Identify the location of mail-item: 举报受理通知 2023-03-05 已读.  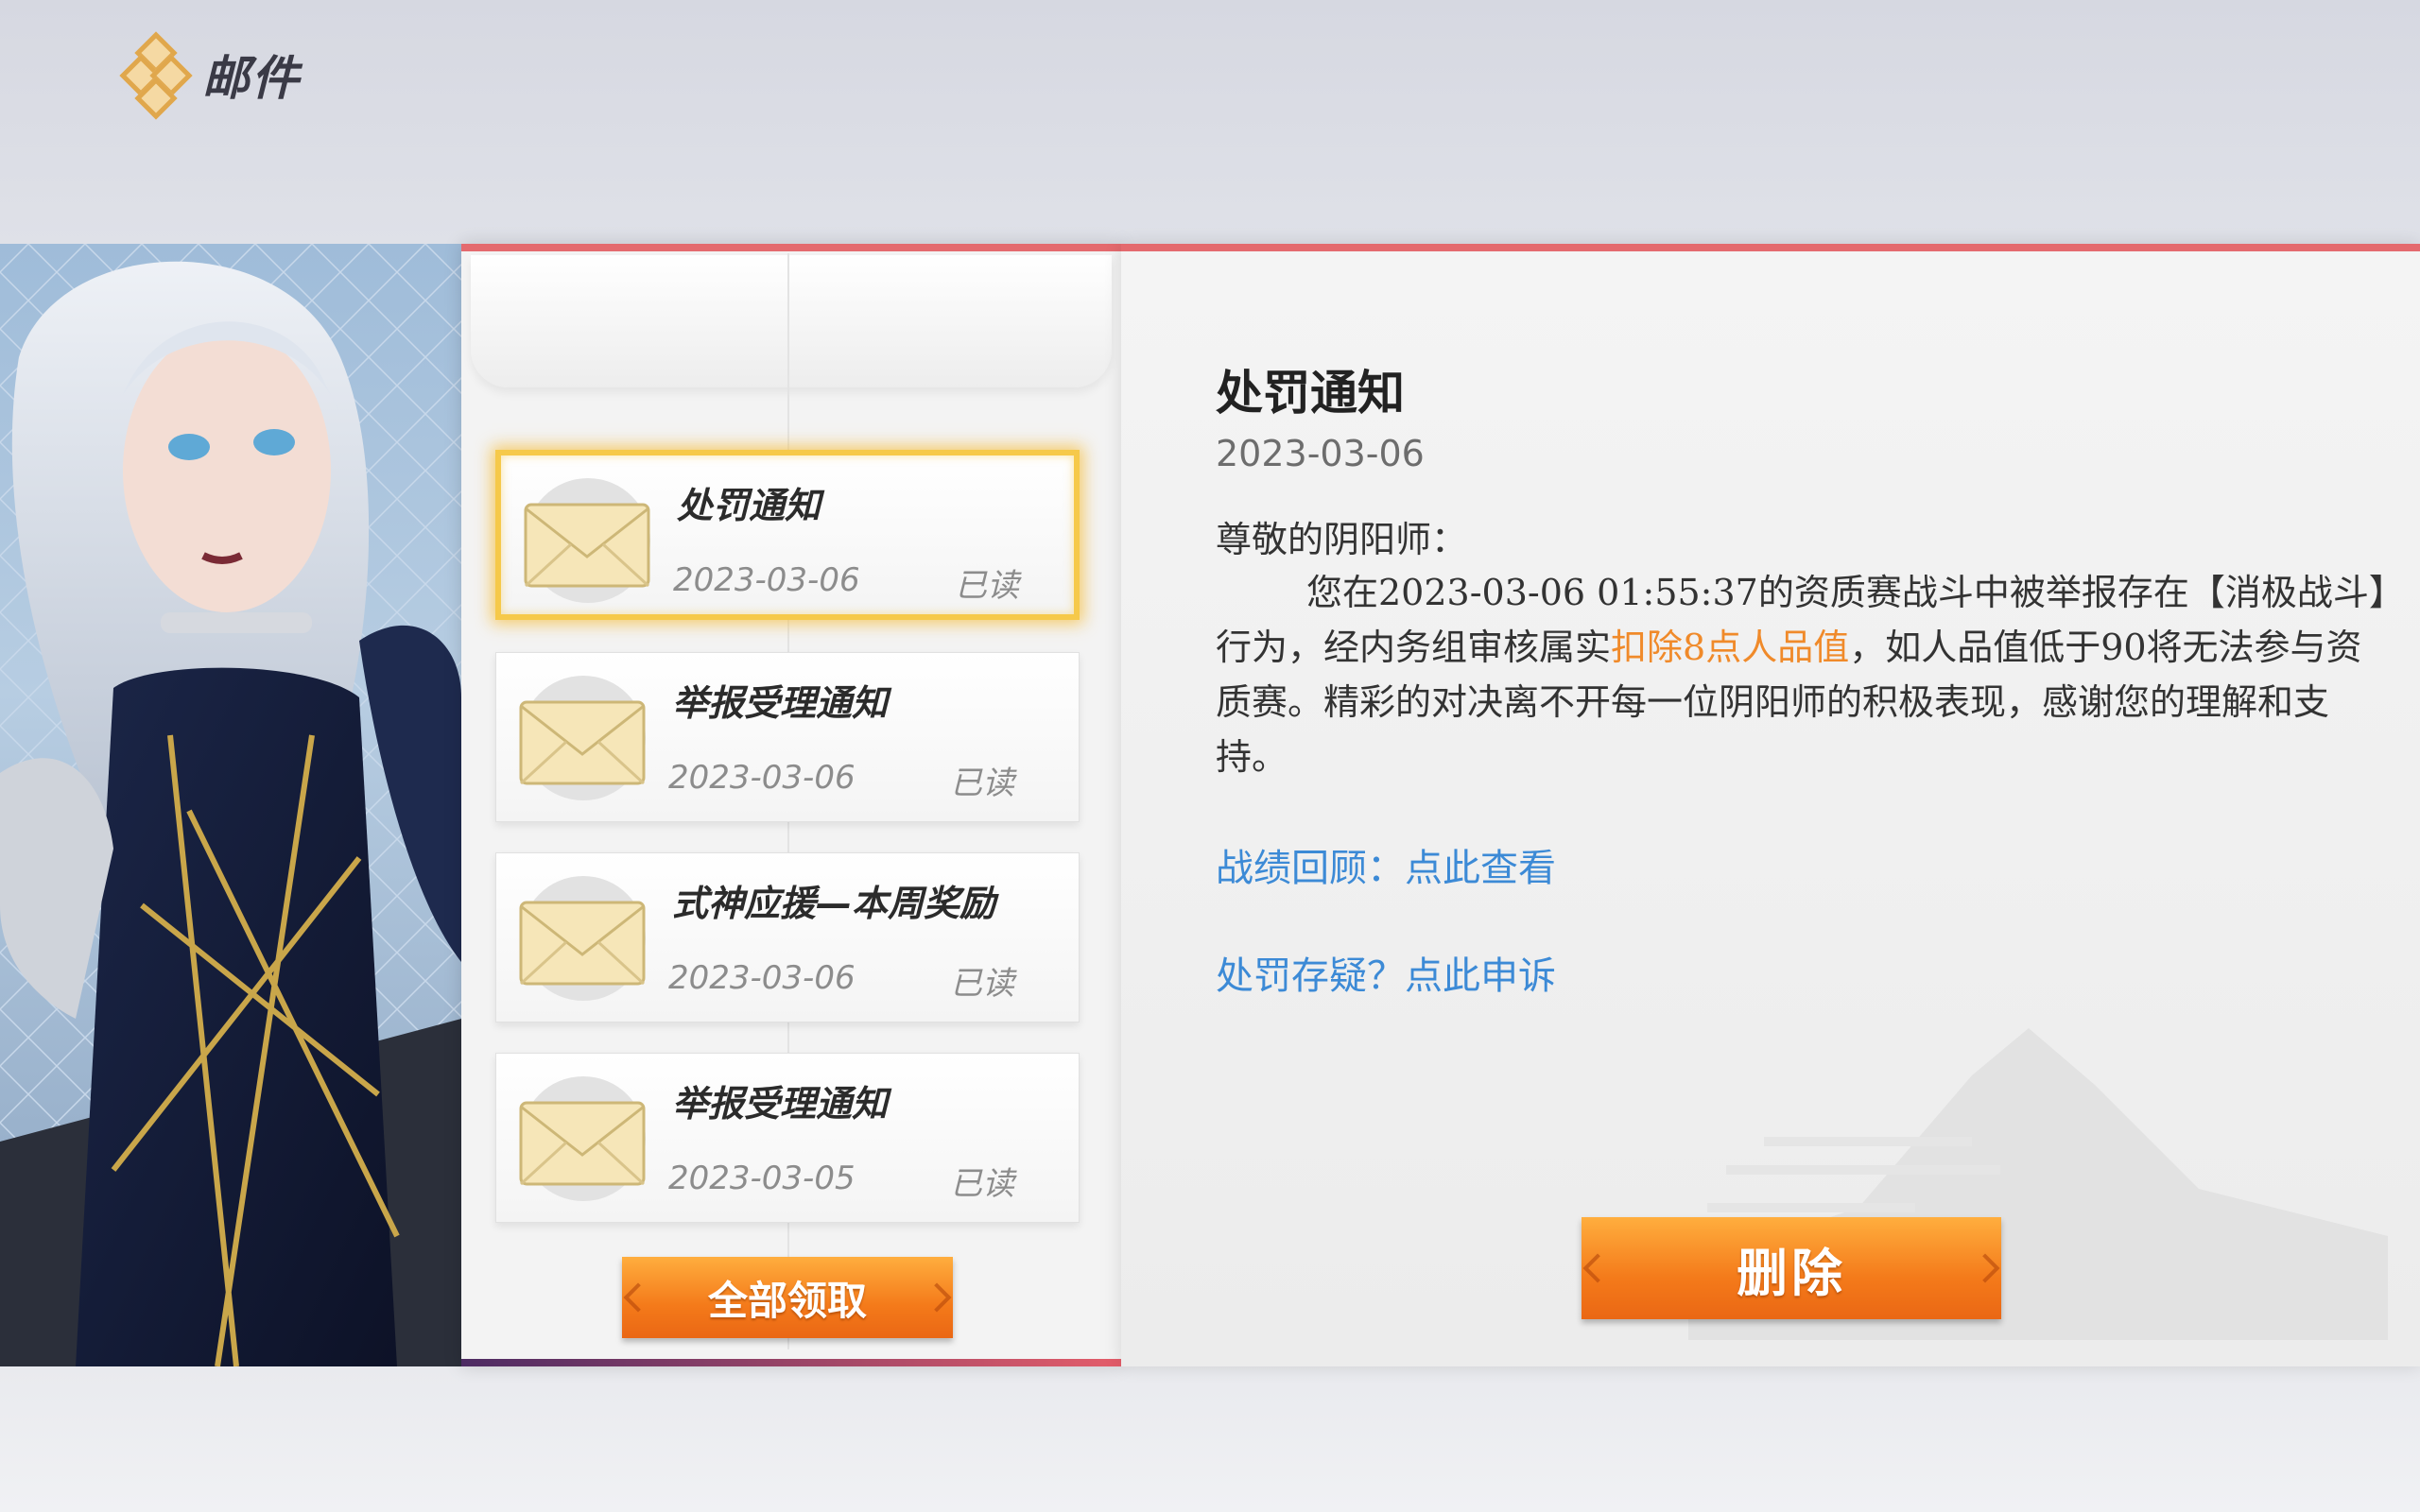
(787, 1138).